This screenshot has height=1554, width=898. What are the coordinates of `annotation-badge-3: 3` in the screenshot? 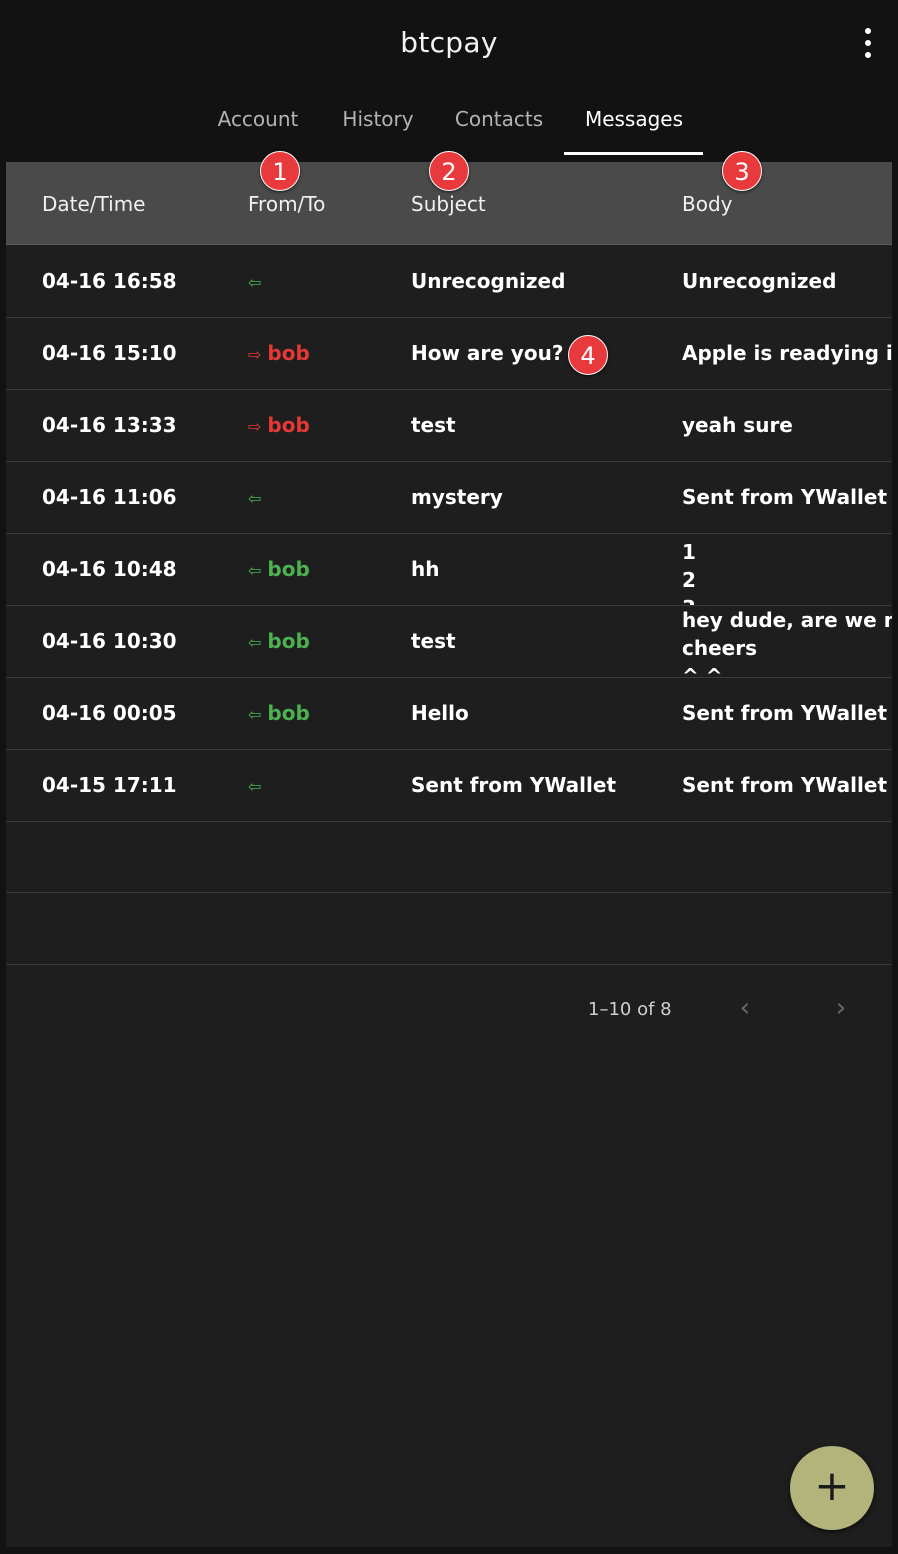 It's located at (742, 171).